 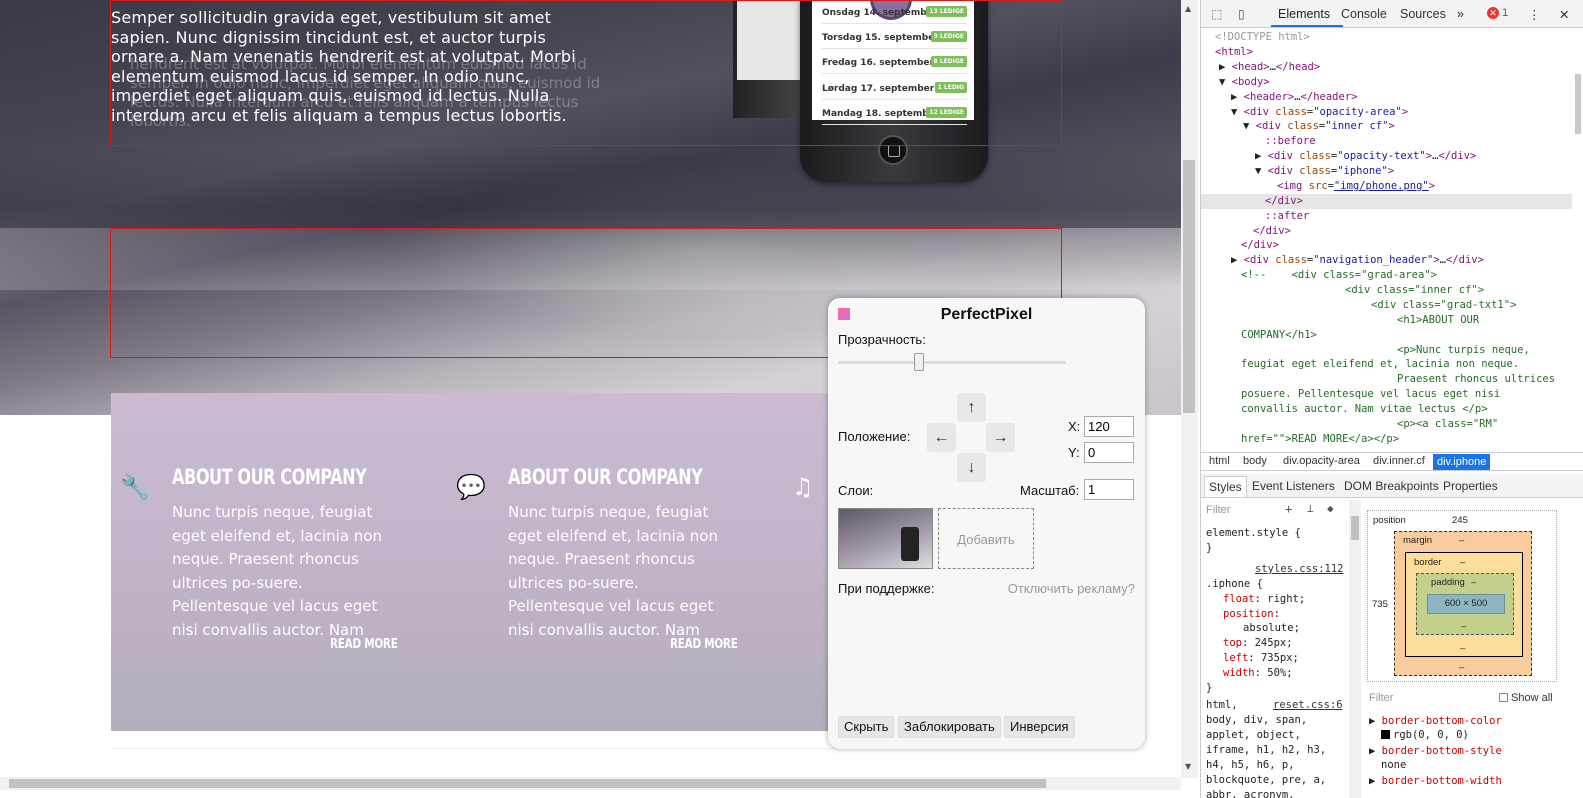 I want to click on css-rule-line: blockquote, pre, a,, so click(x=1266, y=780).